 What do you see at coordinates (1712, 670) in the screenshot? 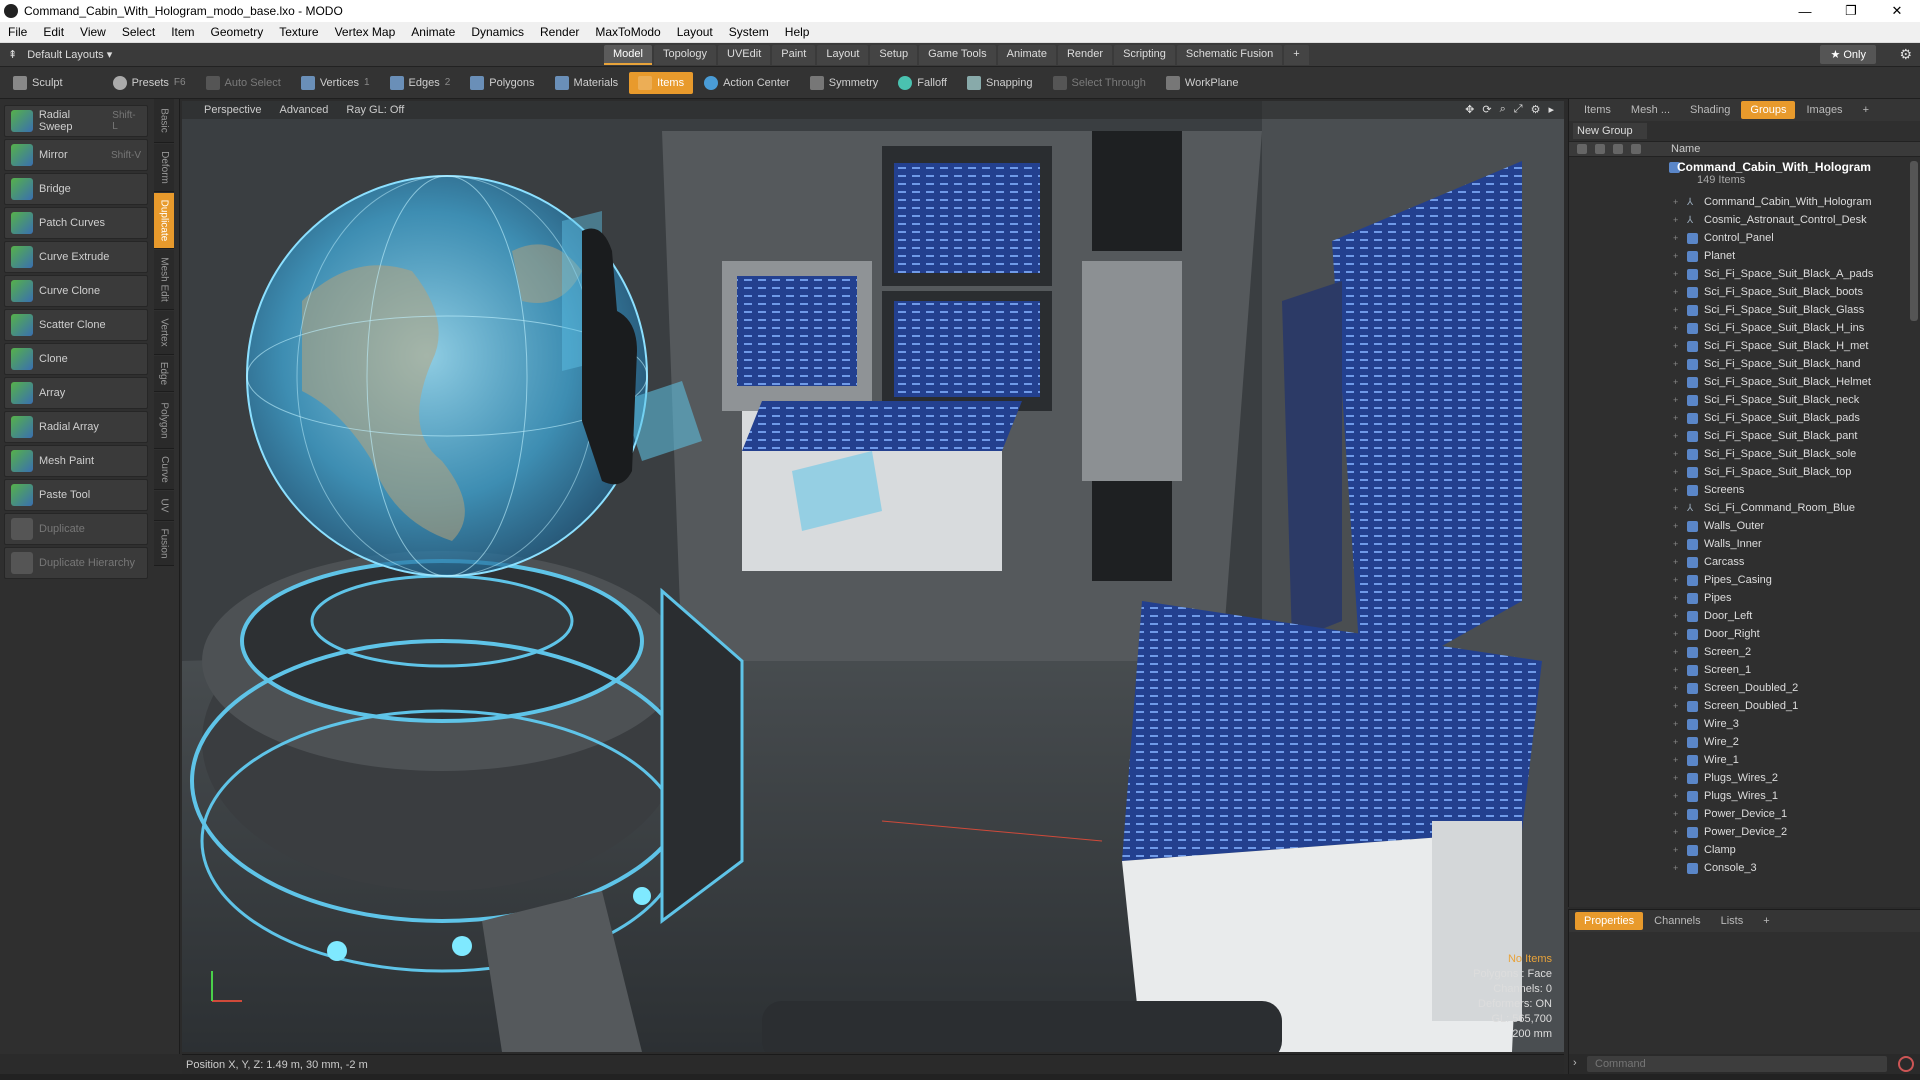
I see `tree-item: + Screen_1` at bounding box center [1712, 670].